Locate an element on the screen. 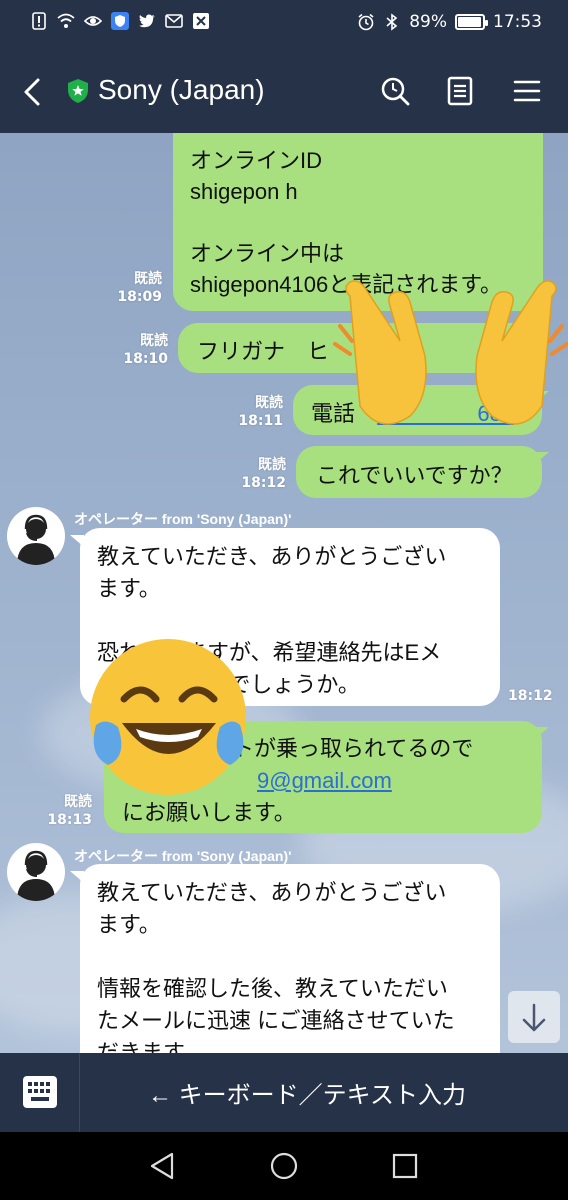  chat-header: Sony (Japan) is located at coordinates (284, 91).